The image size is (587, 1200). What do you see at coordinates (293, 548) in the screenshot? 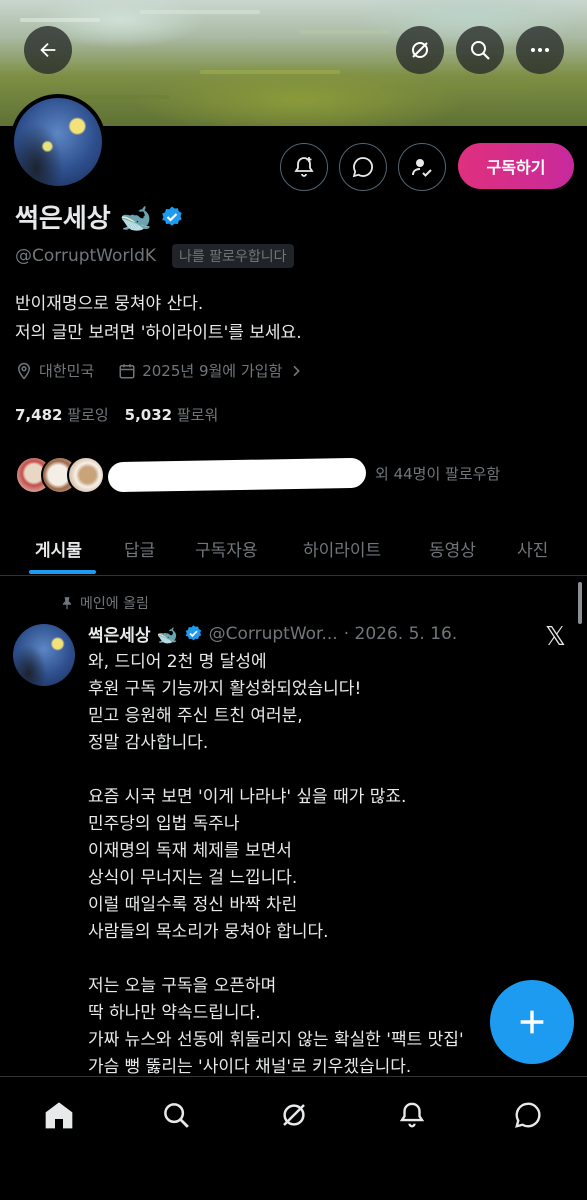
I see `profile-tabs: 게시물 답글 구독자용 하이라이트 동영상 사진` at bounding box center [293, 548].